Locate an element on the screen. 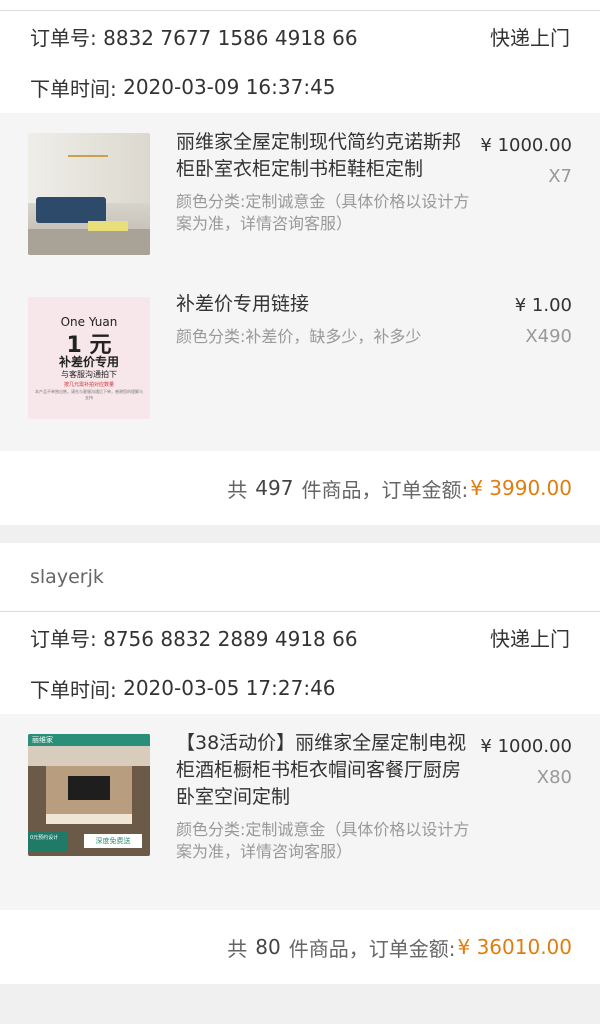 This screenshot has width=600, height=1031. product-image is located at coordinates (89, 194).